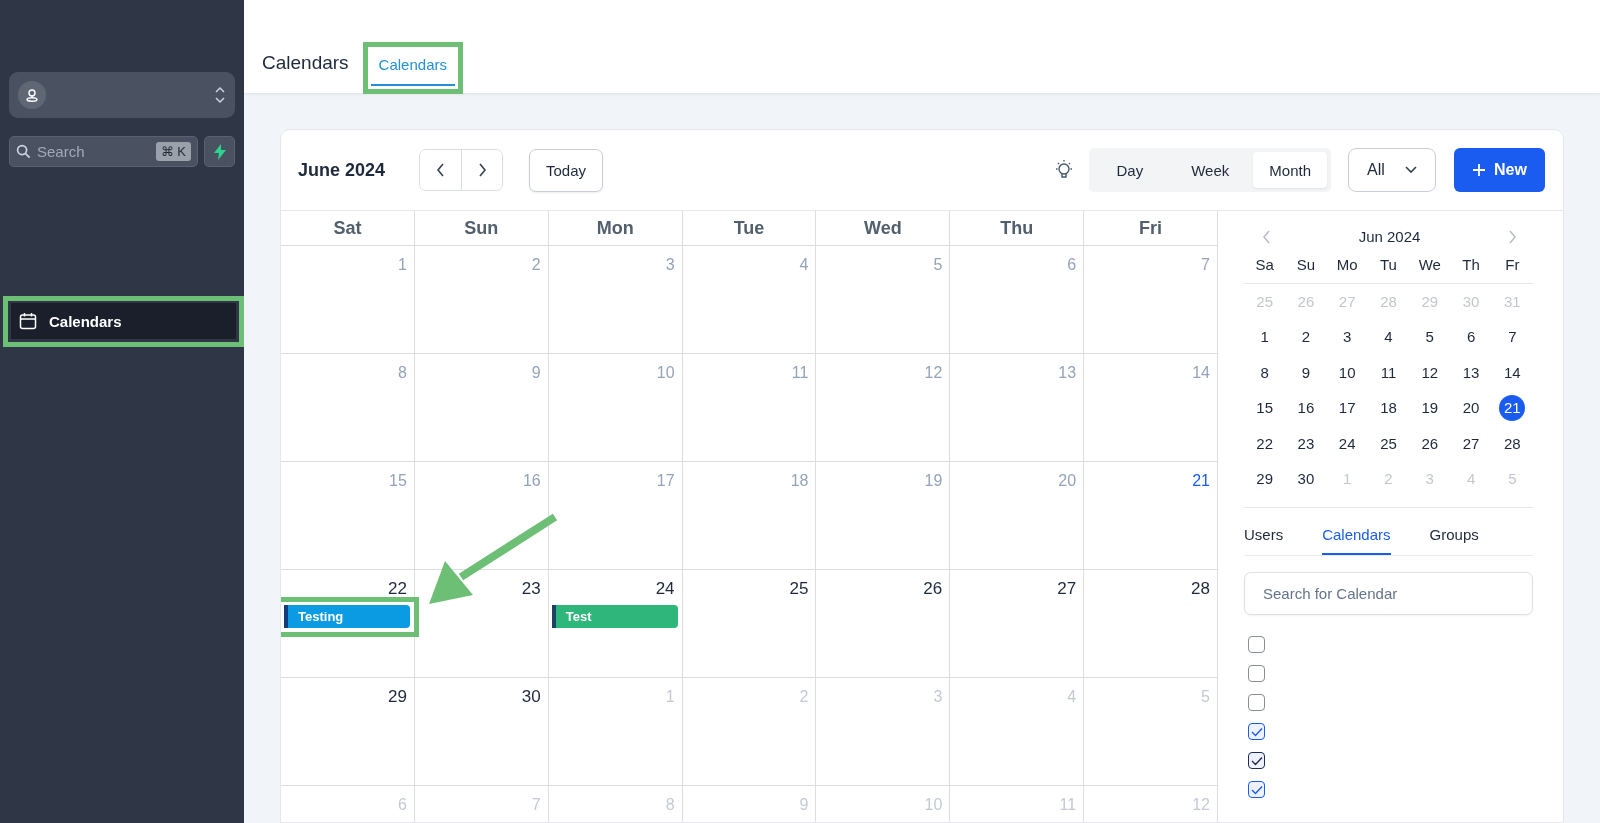 Image resolution: width=1600 pixels, height=823 pixels. I want to click on filter-dropdown: All, so click(1392, 170).